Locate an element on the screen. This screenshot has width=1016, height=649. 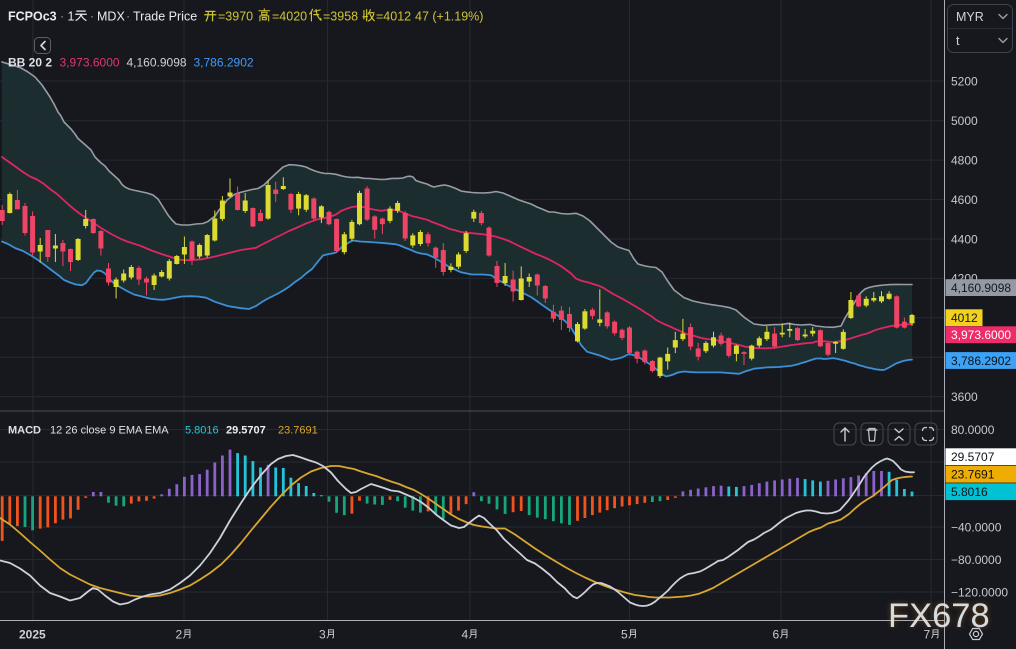
svg-text: 5000 is located at coordinates (964, 121).